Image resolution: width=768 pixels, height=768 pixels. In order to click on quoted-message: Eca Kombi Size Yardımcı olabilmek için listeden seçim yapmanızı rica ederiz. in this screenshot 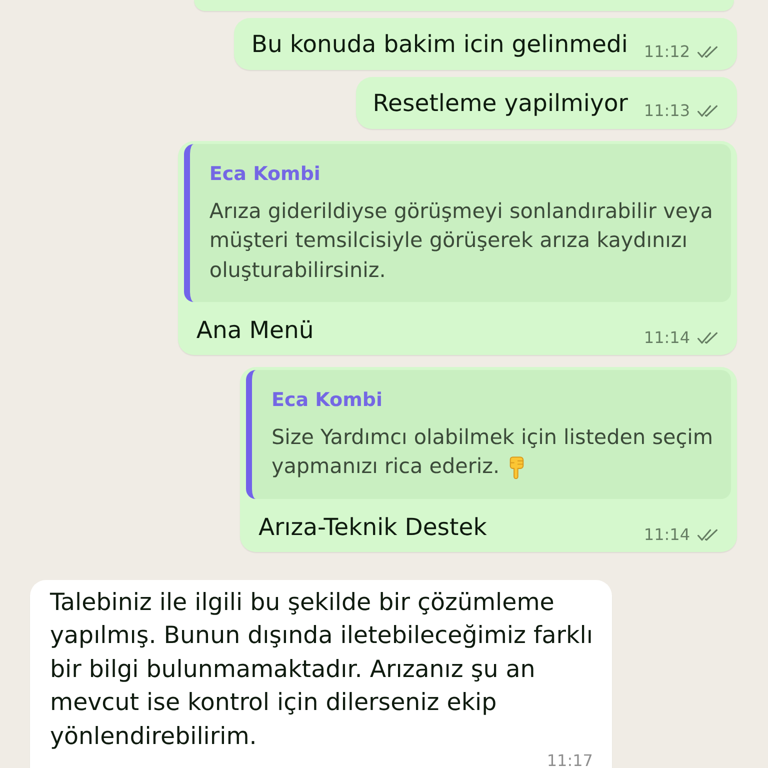, I will do `click(488, 434)`.